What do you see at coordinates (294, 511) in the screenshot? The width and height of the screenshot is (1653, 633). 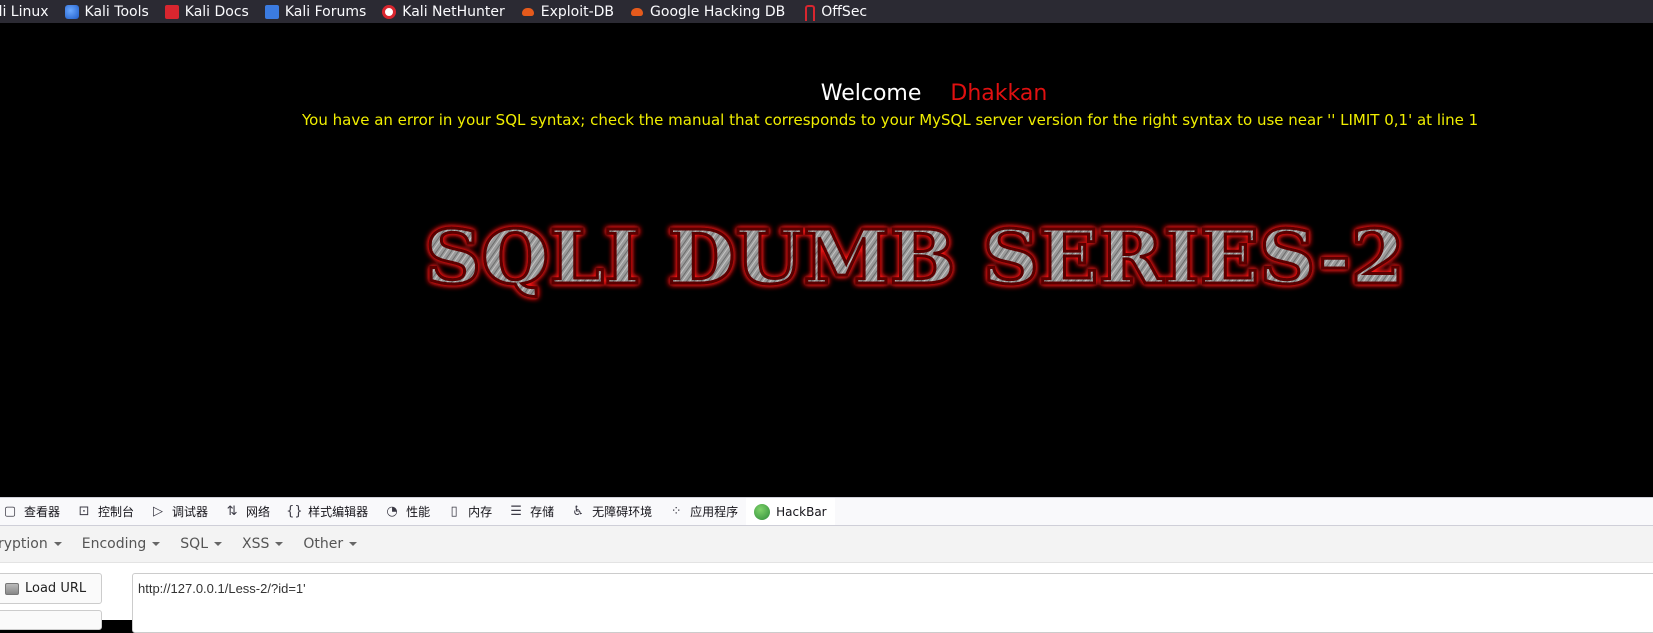 I see `style-editor-icon: {}` at bounding box center [294, 511].